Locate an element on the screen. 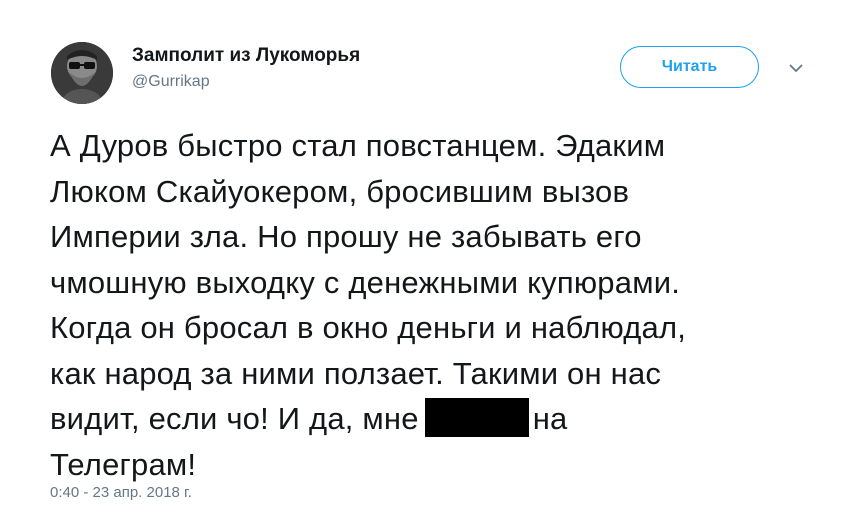 Image resolution: width=856 pixels, height=518 pixels. tweet-text-line: чмошную выходку с денежными купюрами. is located at coordinates (365, 282).